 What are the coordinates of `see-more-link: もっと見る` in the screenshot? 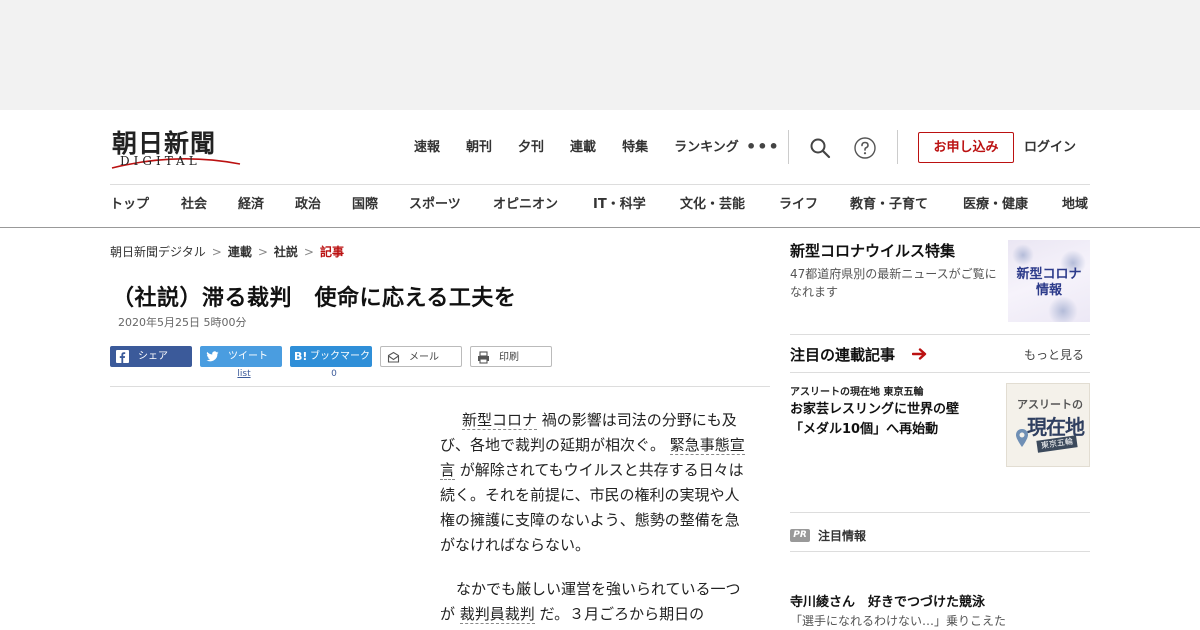 It's located at (1054, 354).